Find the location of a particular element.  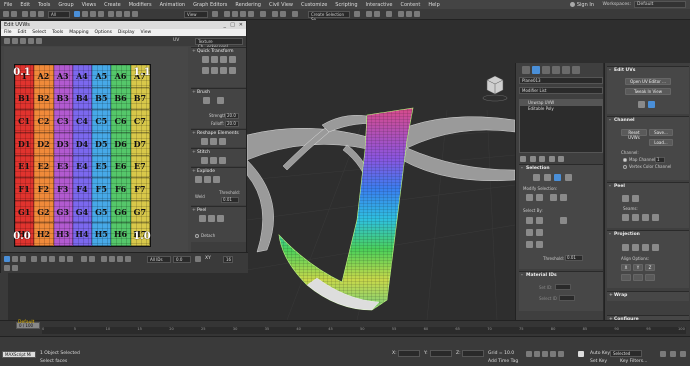

spinner-snap-icon is located at coordinates (251, 14).